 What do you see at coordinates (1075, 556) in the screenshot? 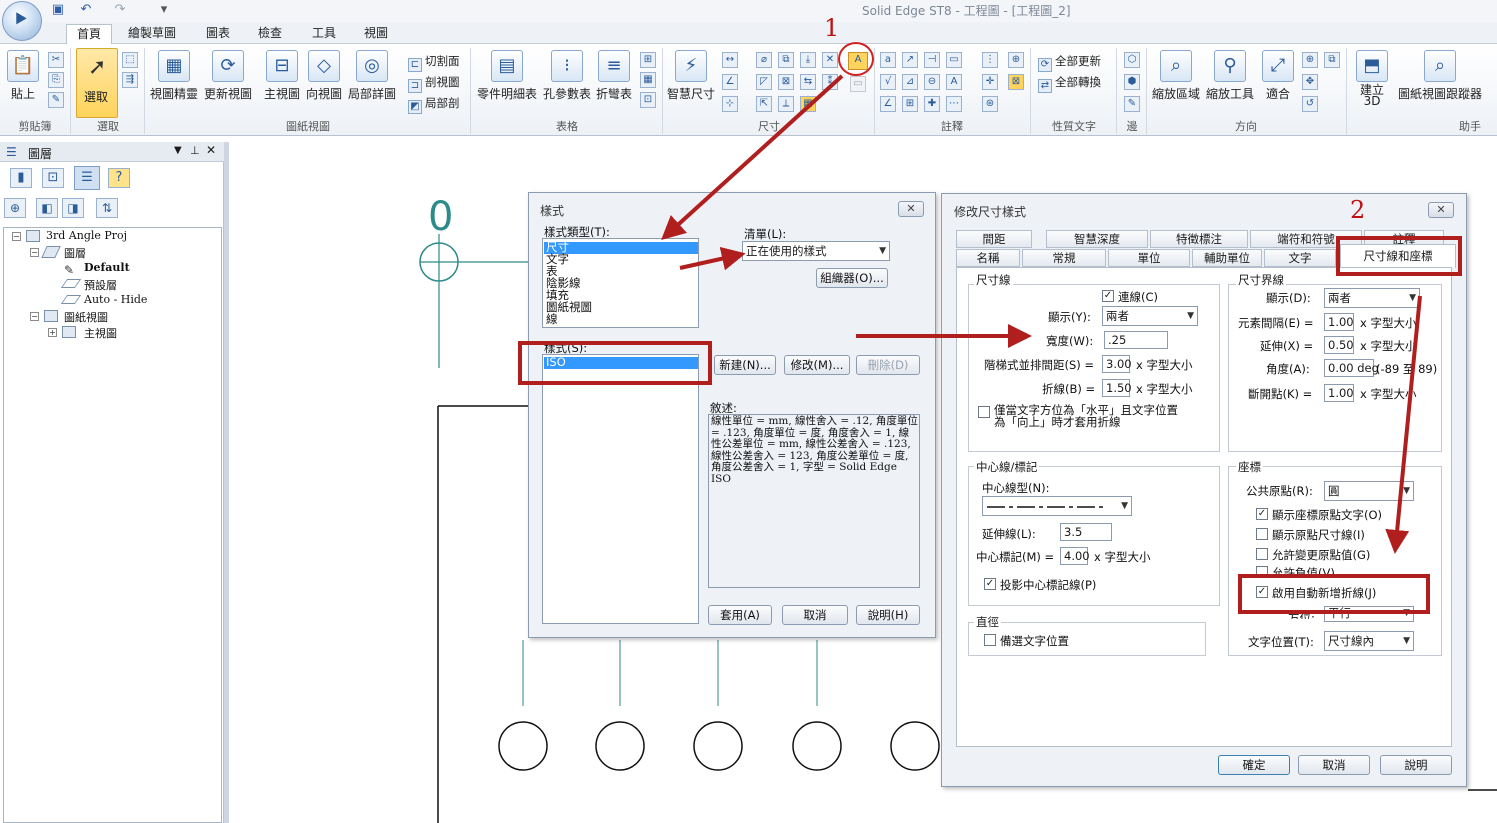
I see `center-mark-field: 4.00` at bounding box center [1075, 556].